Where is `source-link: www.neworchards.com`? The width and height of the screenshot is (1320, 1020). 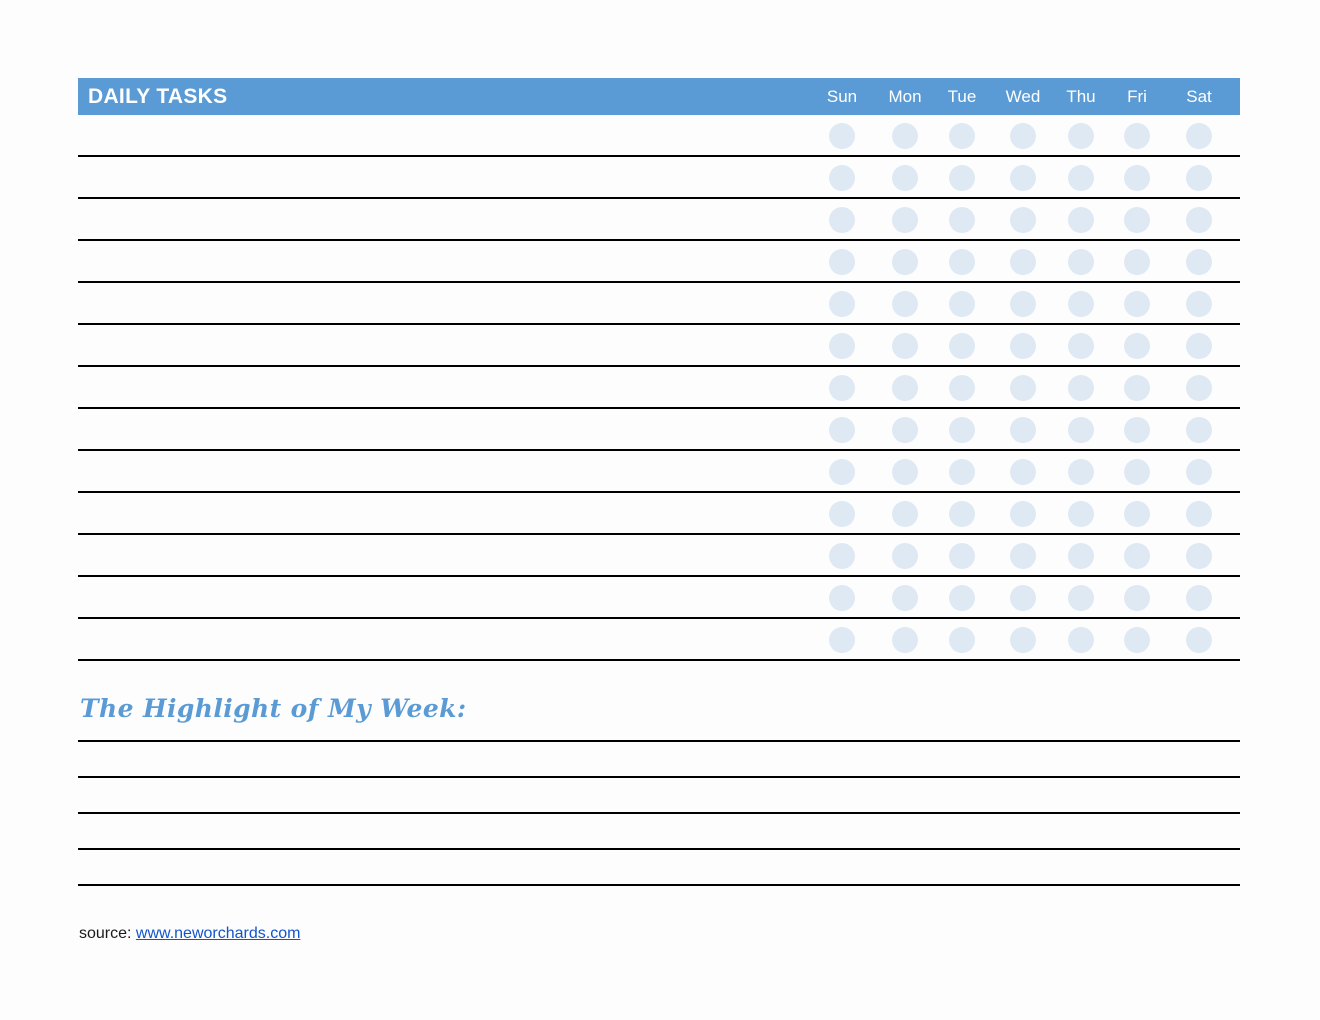
source-link: www.neworchards.com is located at coordinates (218, 933).